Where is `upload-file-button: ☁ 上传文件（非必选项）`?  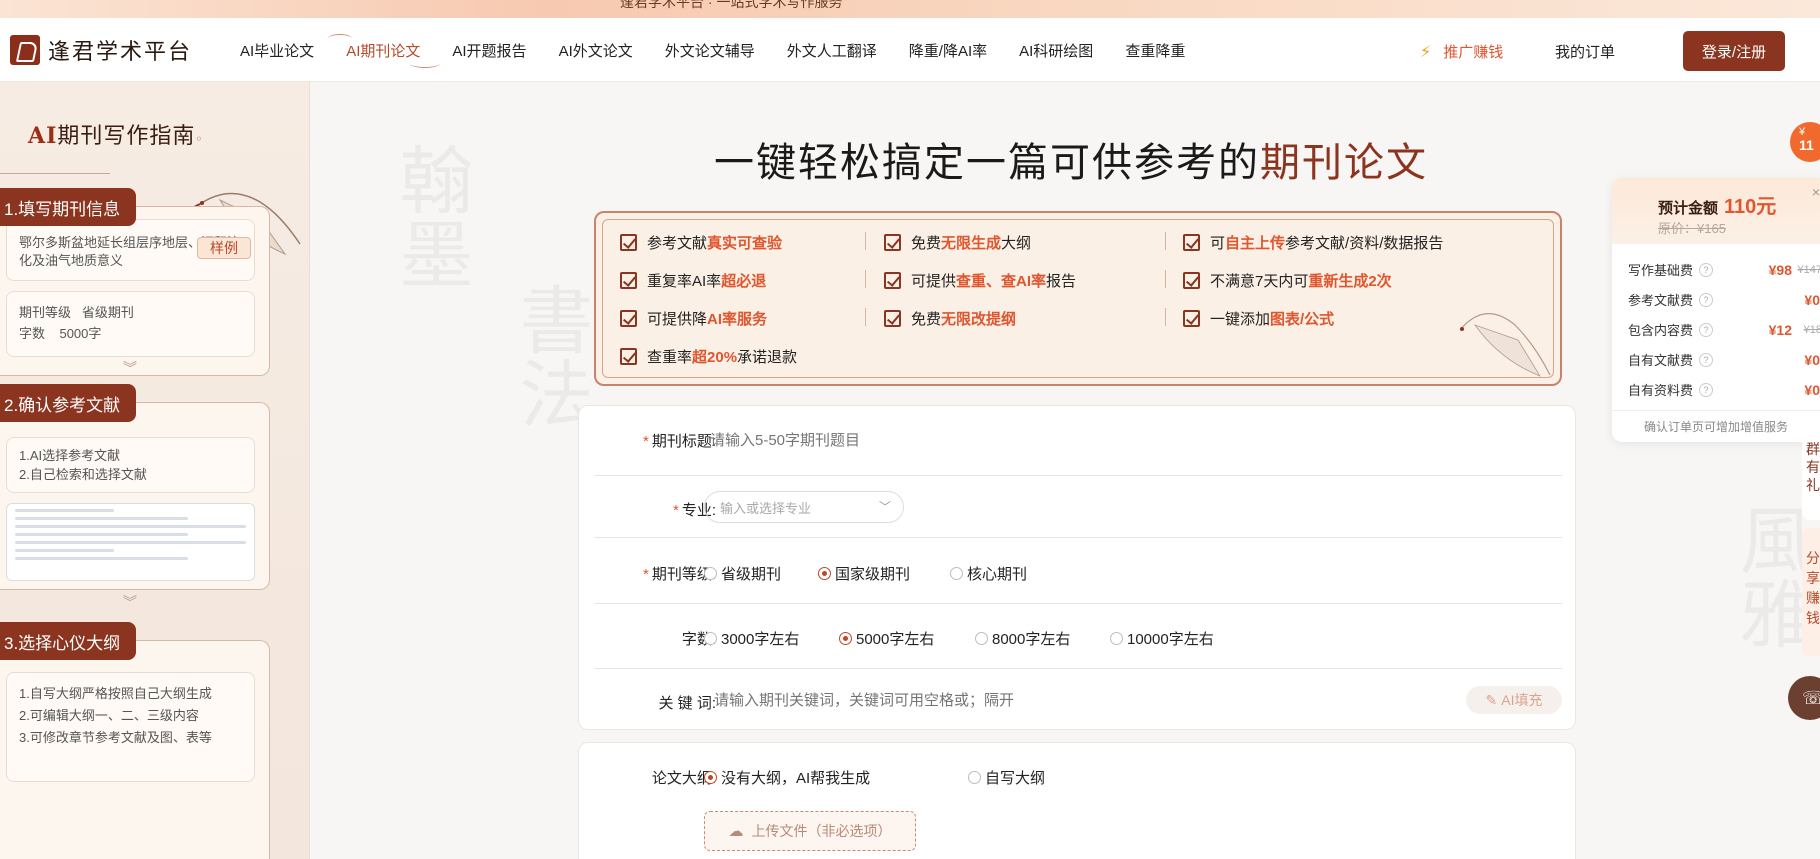
upload-file-button: ☁ 上传文件（非必选项） is located at coordinates (810, 831).